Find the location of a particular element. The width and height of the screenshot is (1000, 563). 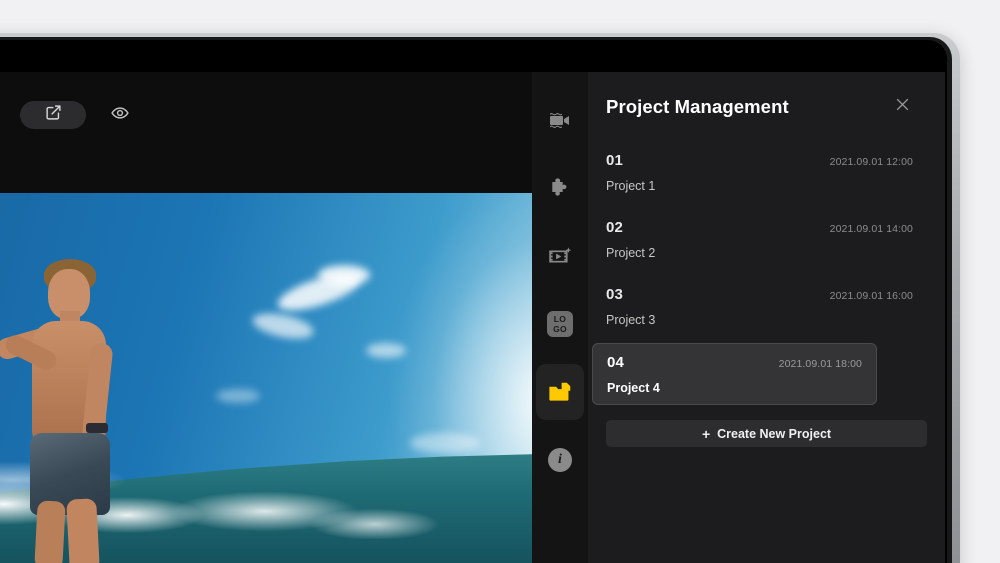

info-icon: i is located at coordinates (560, 460).